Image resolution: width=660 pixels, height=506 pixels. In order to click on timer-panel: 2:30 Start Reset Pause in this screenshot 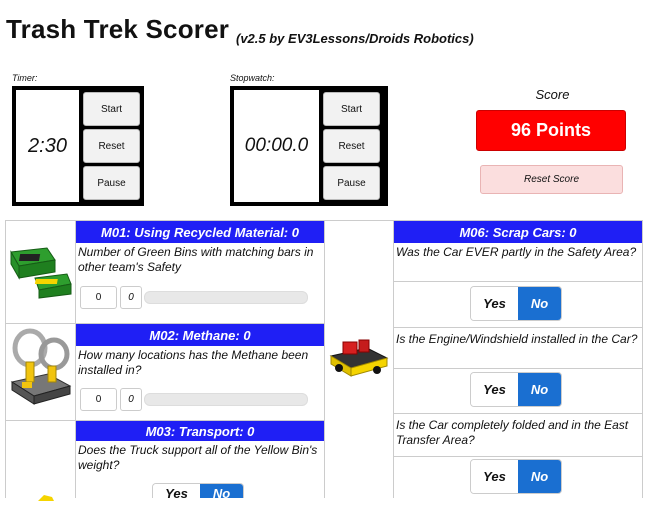, I will do `click(78, 146)`.